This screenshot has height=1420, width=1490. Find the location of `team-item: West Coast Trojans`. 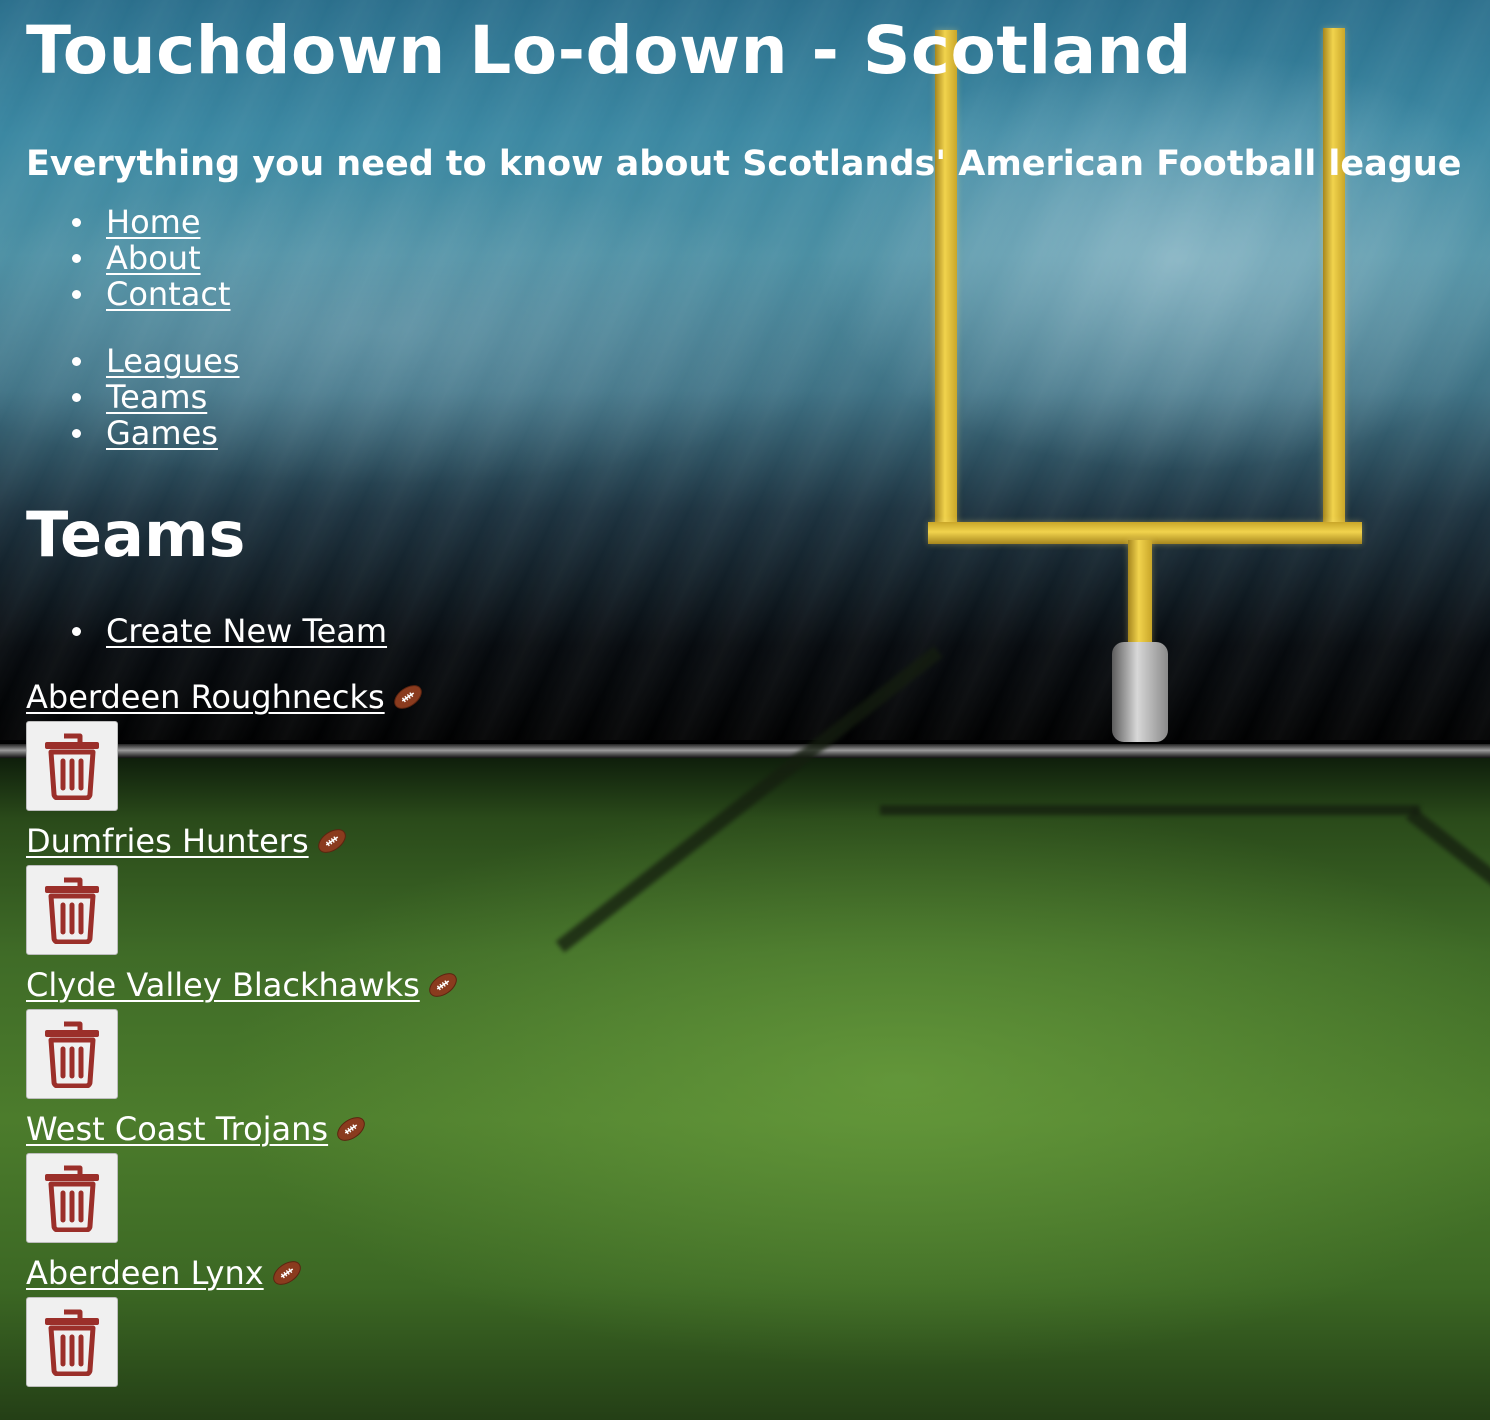

team-item: West Coast Trojans is located at coordinates (758, 1183).